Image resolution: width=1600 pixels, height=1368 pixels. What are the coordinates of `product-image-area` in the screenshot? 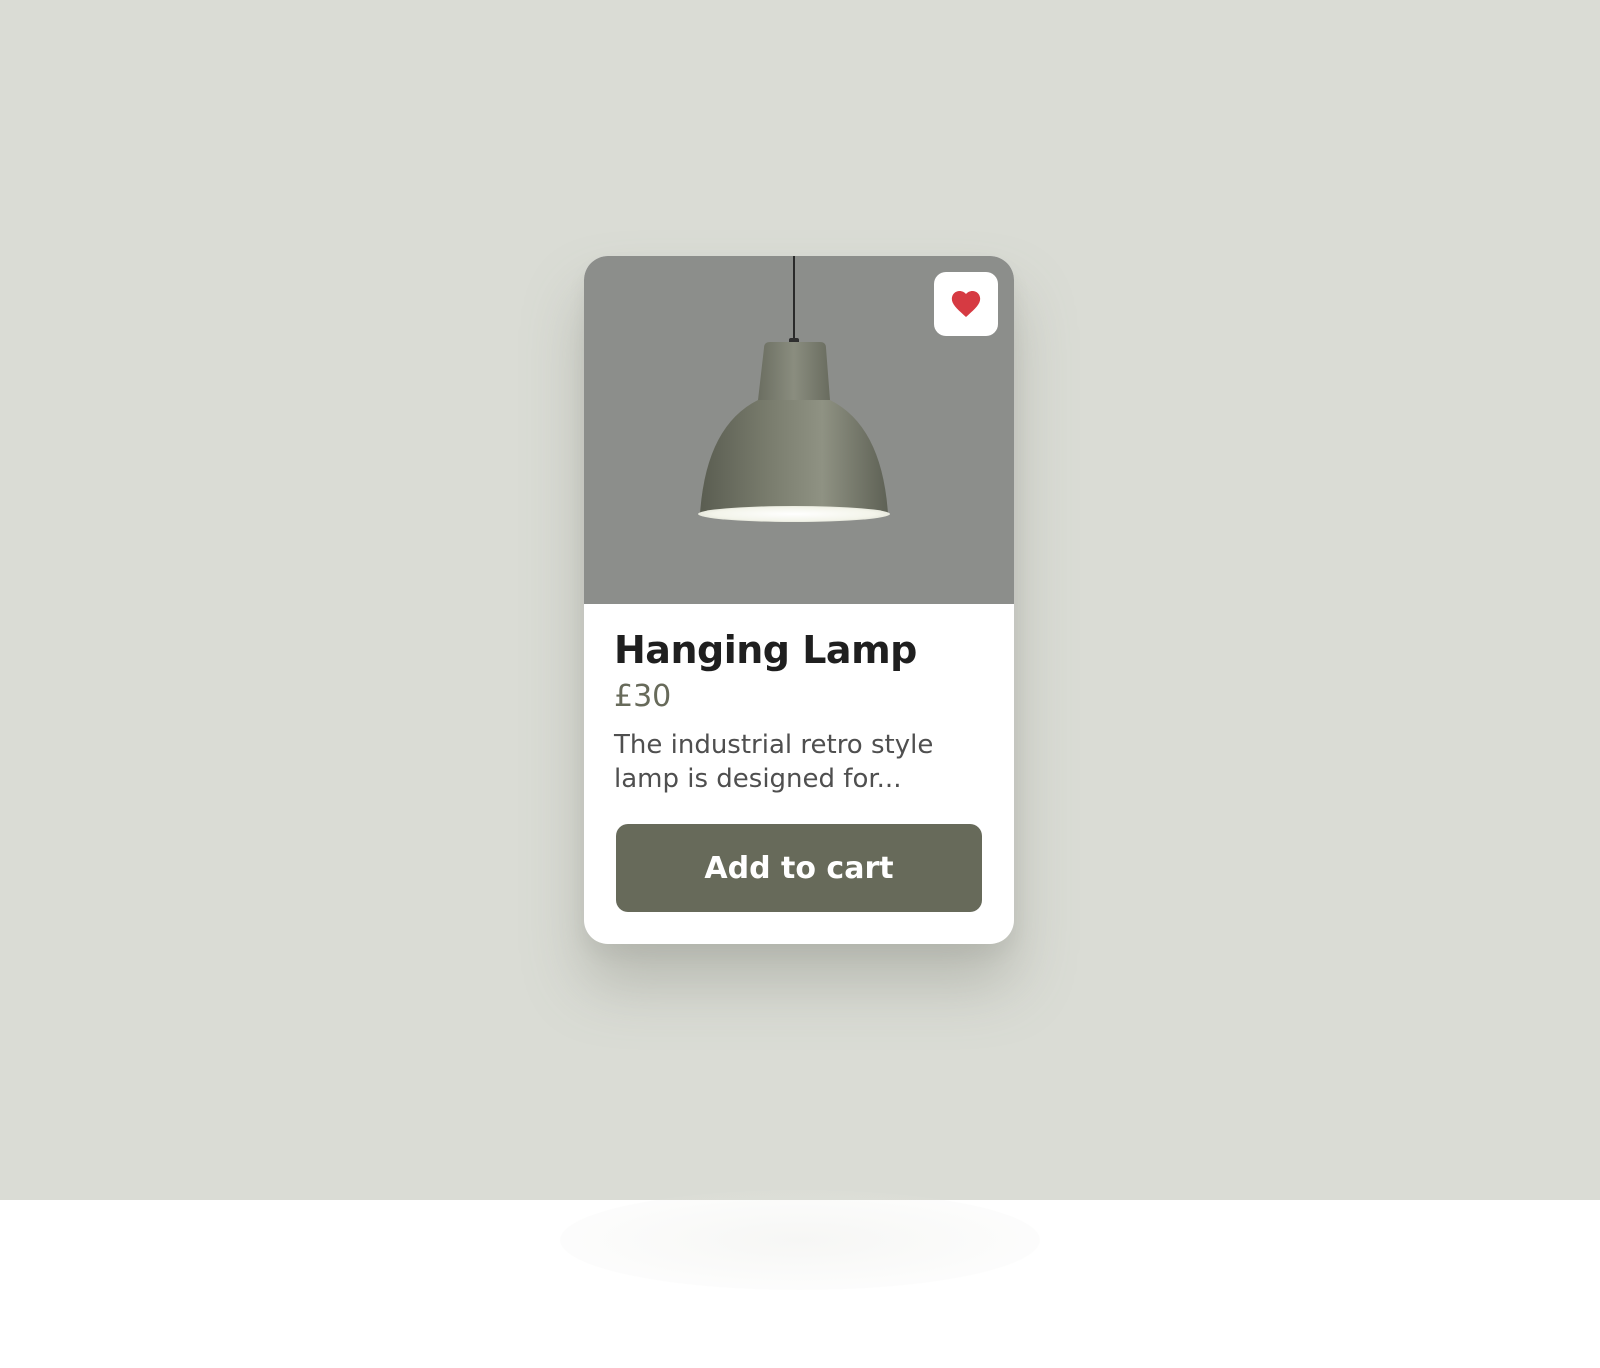 It's located at (799, 430).